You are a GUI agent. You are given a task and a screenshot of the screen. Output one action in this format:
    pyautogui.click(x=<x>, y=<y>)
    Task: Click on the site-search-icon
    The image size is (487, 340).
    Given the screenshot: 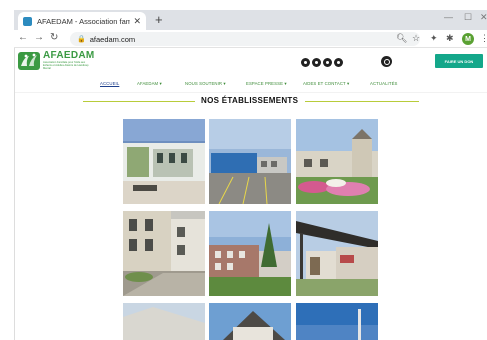 What is the action you would take?
    pyautogui.click(x=386, y=61)
    